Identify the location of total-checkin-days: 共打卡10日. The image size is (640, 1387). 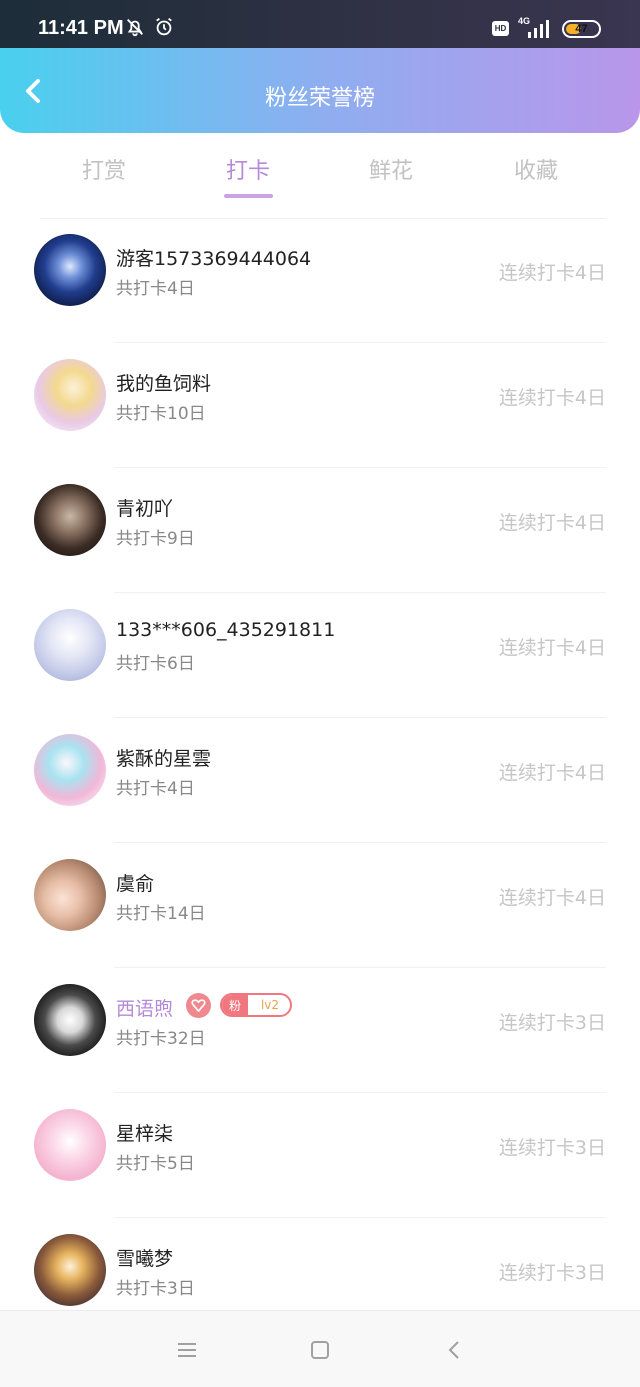
(161, 414).